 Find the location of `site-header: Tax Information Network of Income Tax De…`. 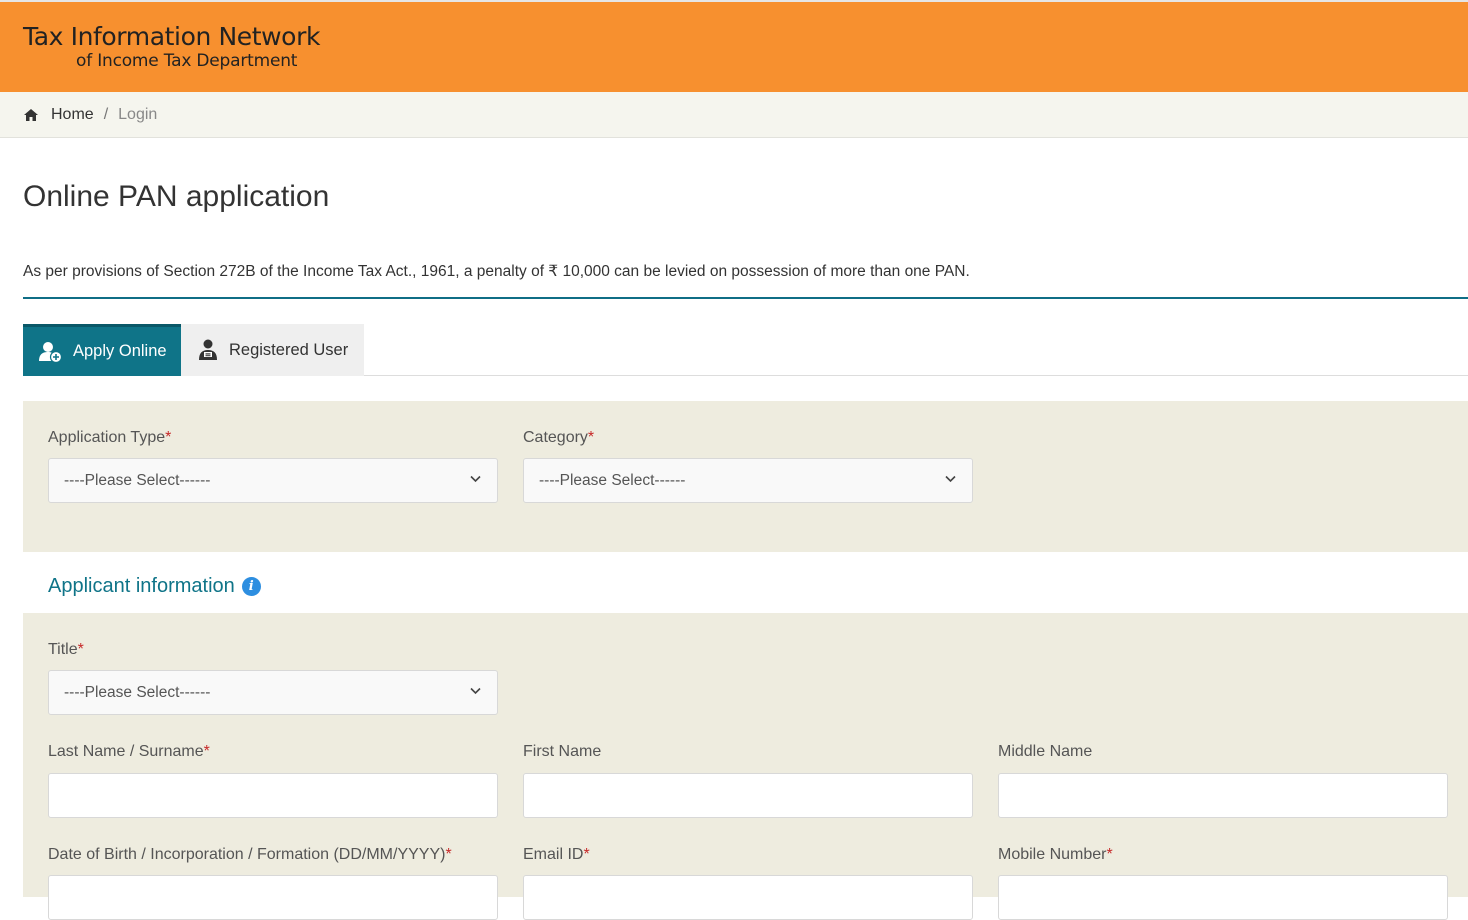

site-header: Tax Information Network of Income Tax De… is located at coordinates (734, 47).